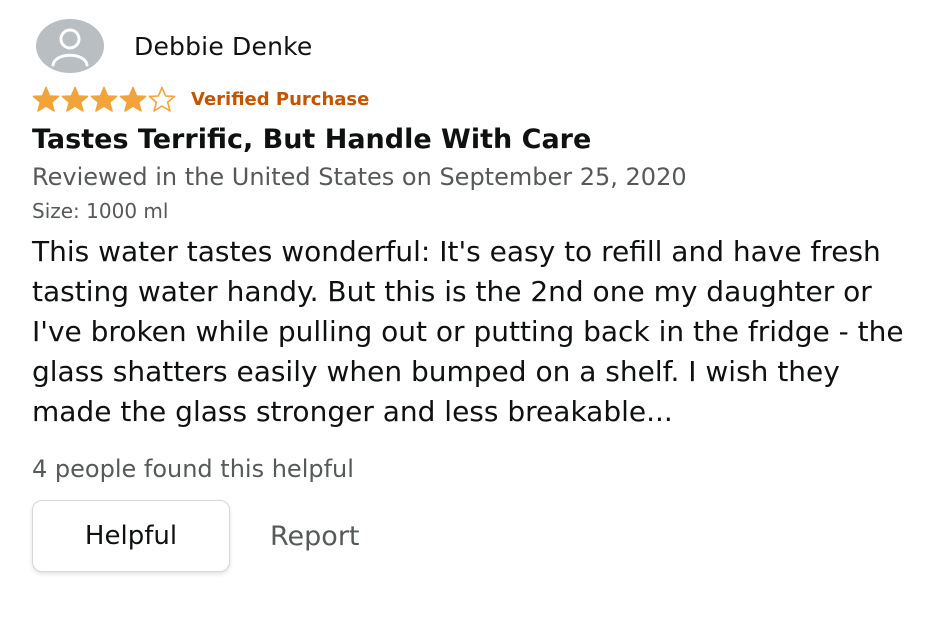  I want to click on default-profile-avatar-icon, so click(70, 46).